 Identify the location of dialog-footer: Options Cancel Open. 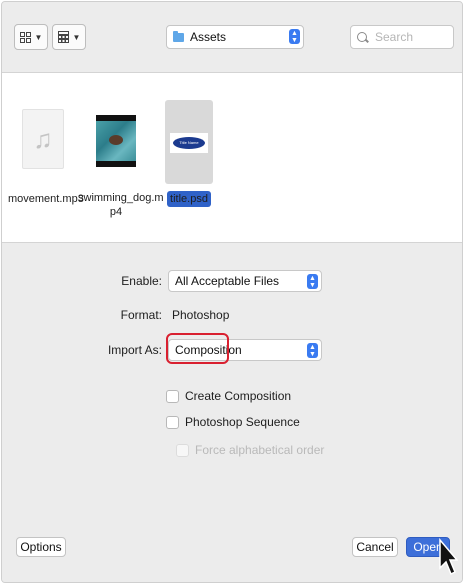
(232, 552).